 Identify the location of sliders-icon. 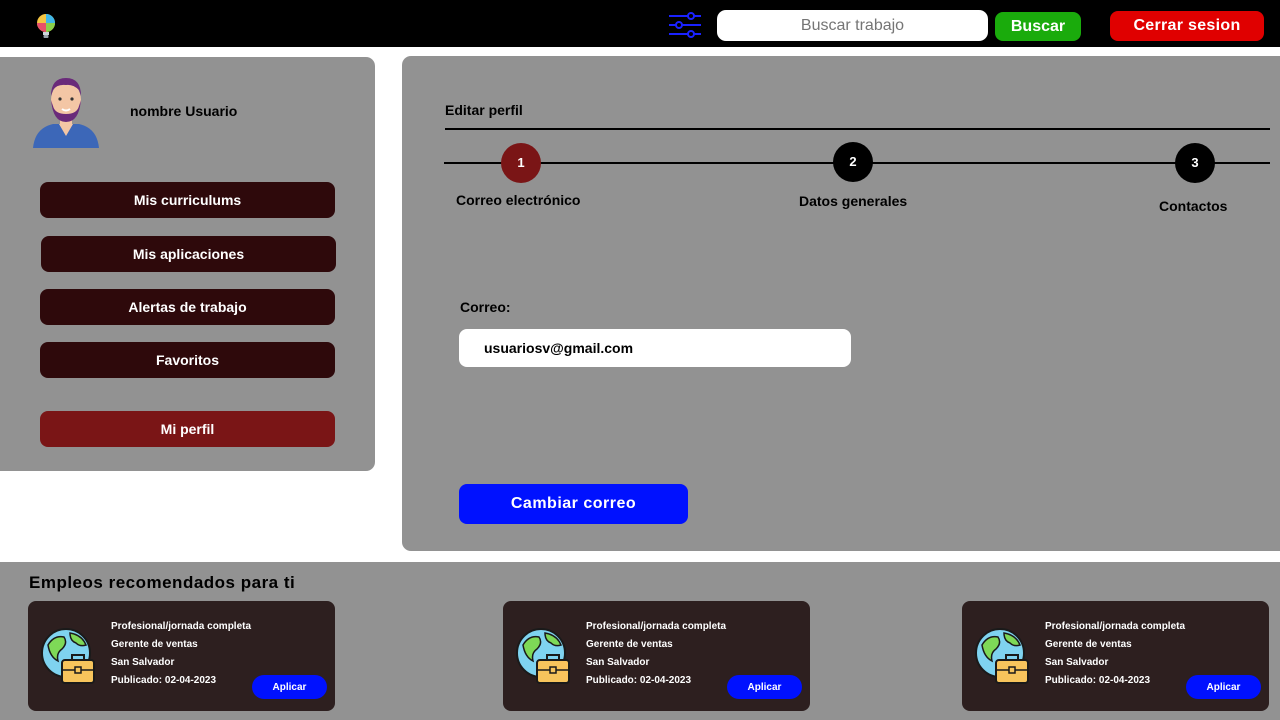
(685, 25).